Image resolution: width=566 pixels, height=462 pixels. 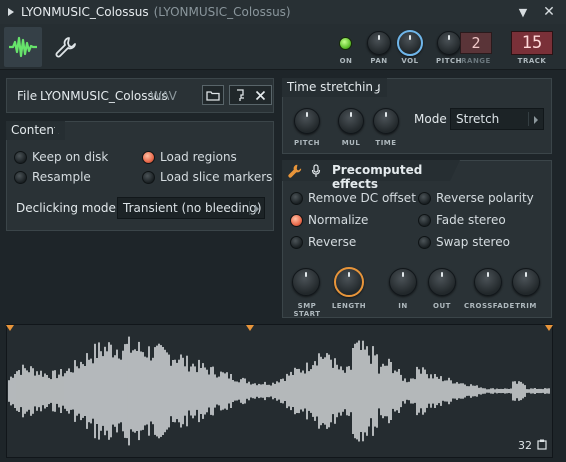 I want to click on remove-dc-offset-option: Remove DC offset, so click(x=353, y=198).